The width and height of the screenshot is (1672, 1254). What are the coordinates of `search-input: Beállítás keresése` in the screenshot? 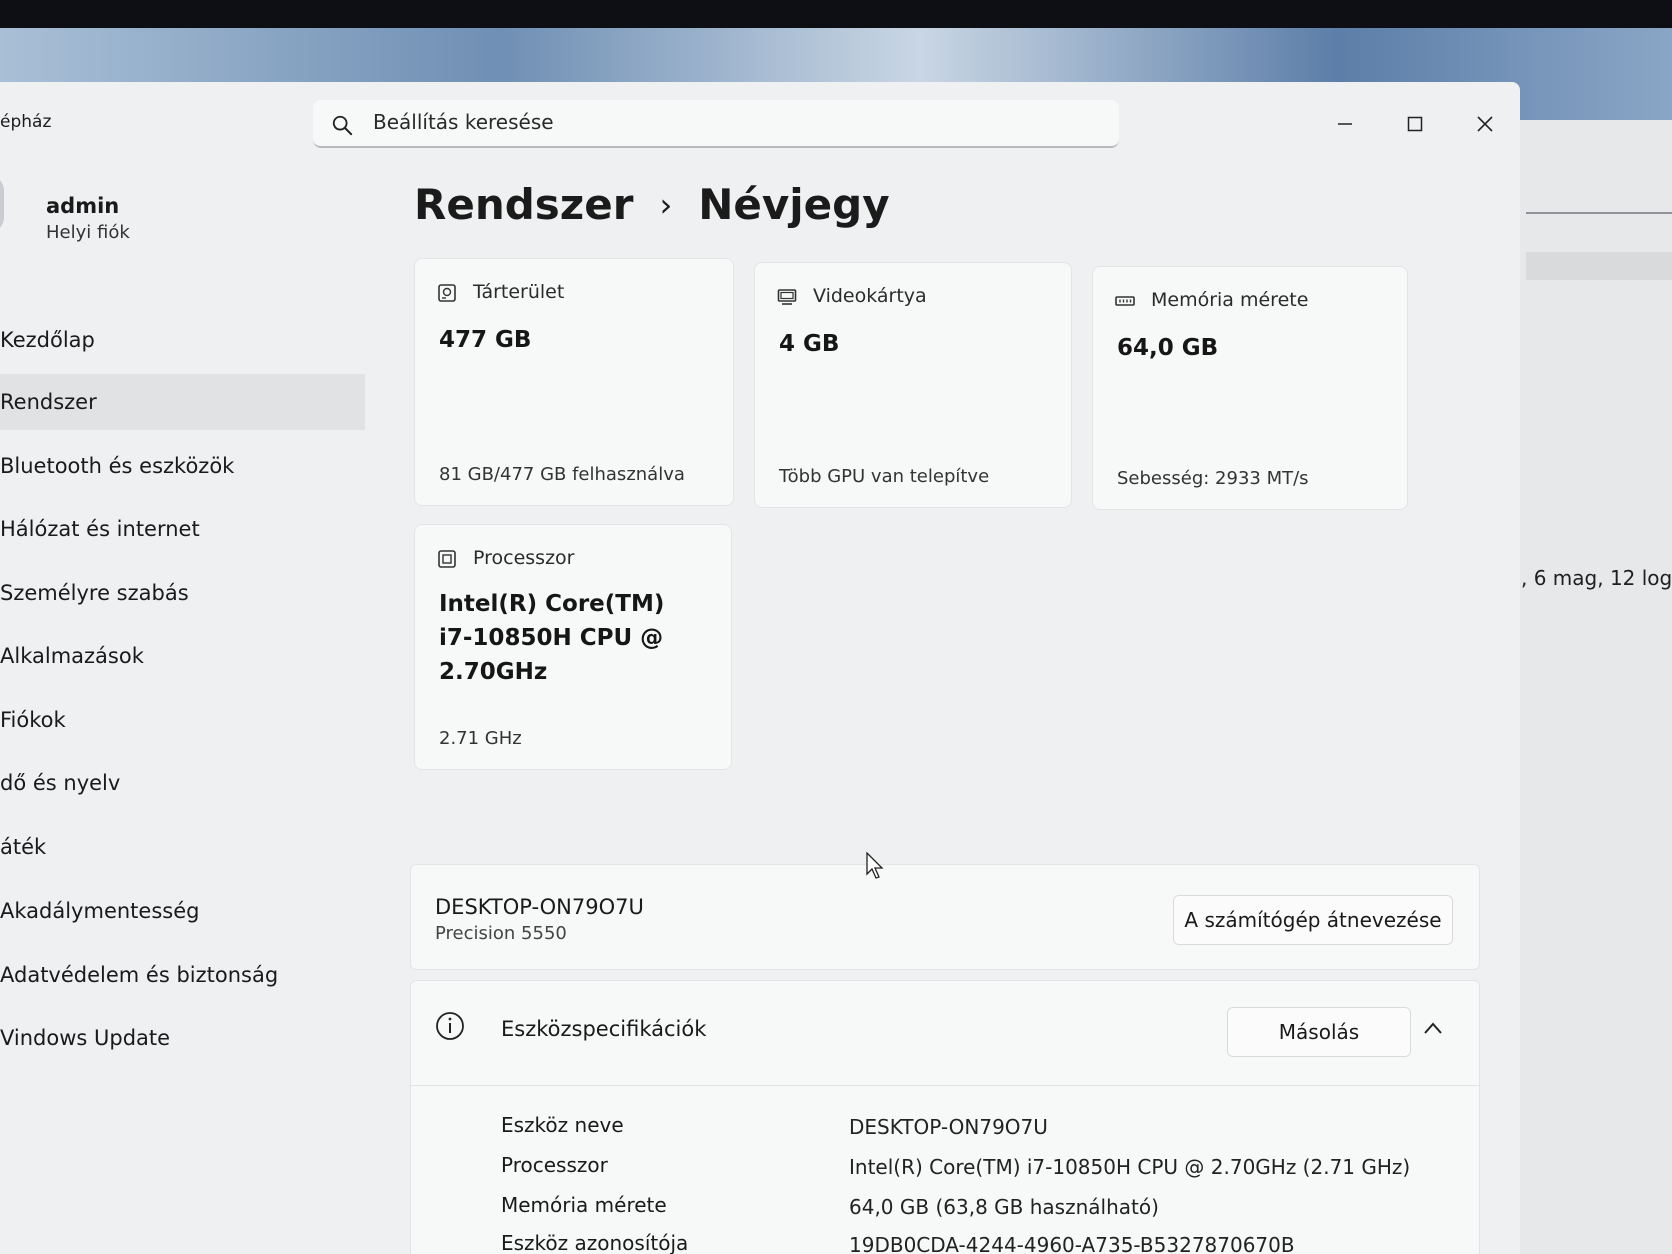 It's located at (463, 122).